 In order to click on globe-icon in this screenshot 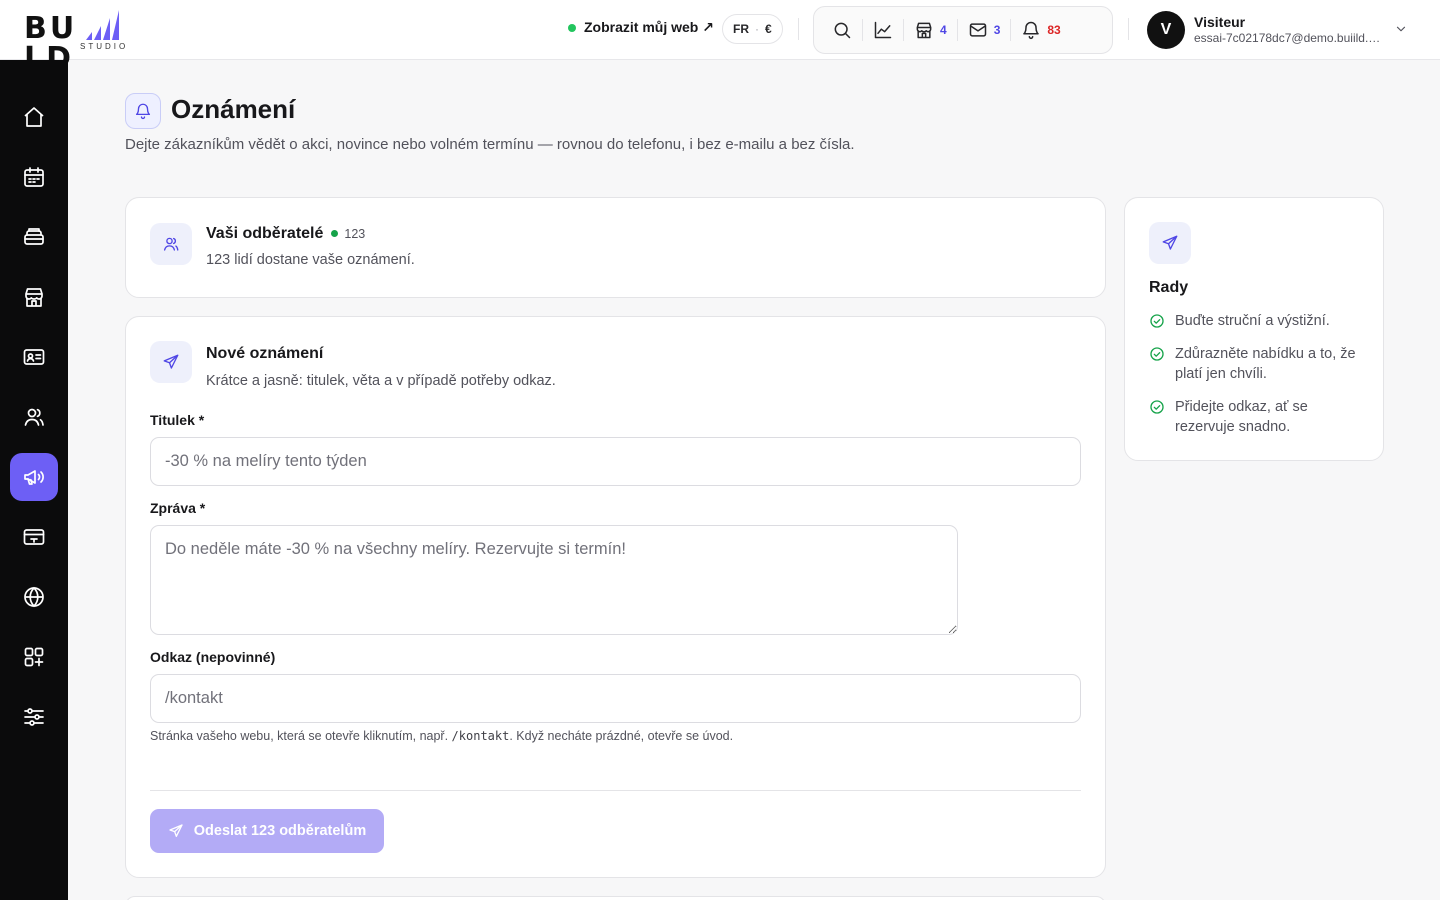, I will do `click(34, 597)`.